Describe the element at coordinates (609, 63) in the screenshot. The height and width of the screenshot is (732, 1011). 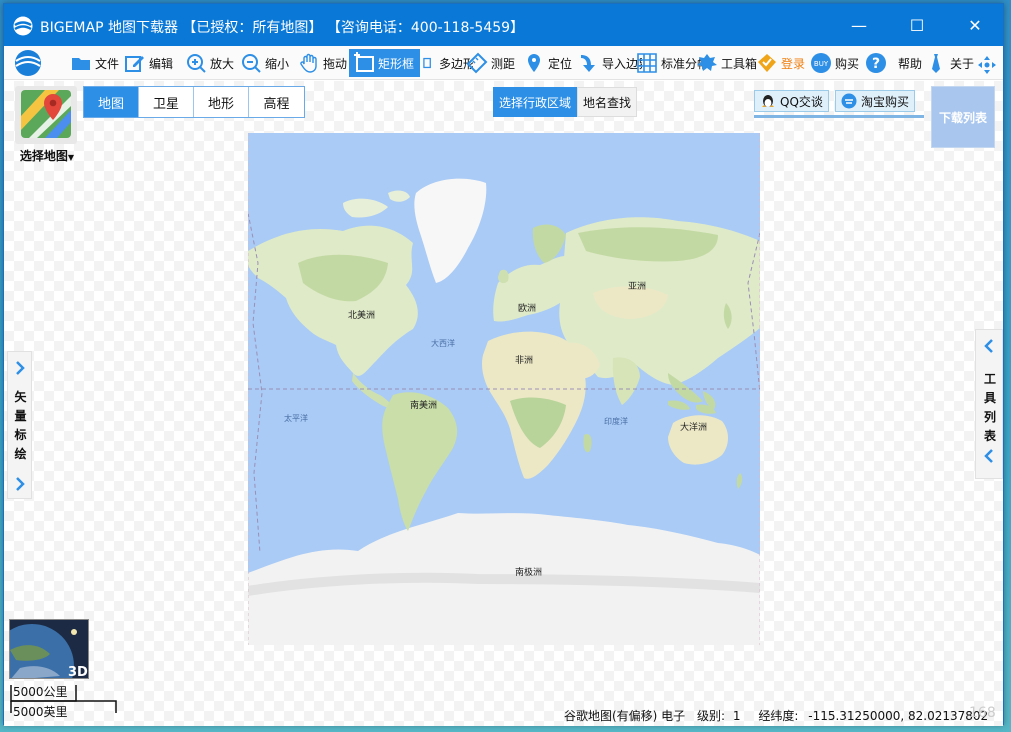
I see `toolbar-import-boundary: 导入边界` at that location.